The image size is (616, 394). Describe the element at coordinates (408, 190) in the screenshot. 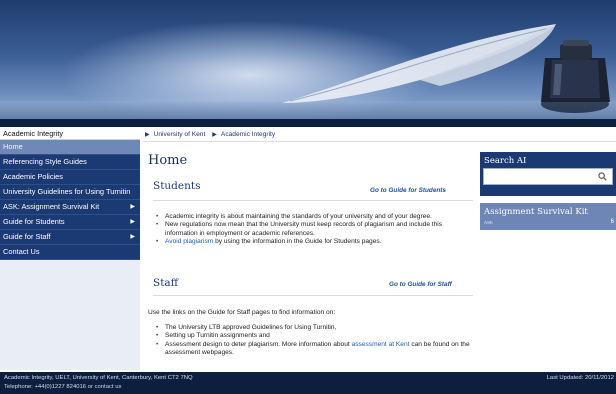

I see `guide-for-students-link: Go to Guide for Students` at that location.